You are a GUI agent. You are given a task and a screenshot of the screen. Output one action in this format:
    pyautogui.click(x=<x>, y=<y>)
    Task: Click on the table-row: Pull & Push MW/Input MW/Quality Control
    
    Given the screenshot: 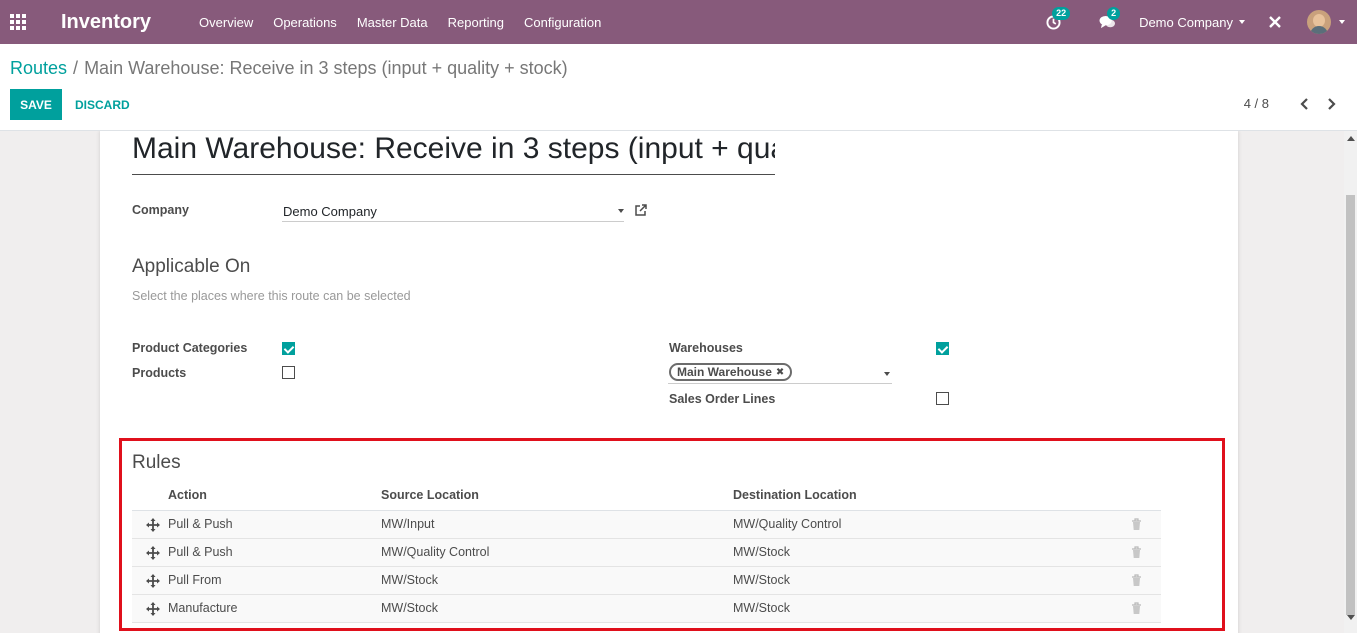 What is the action you would take?
    pyautogui.click(x=646, y=525)
    